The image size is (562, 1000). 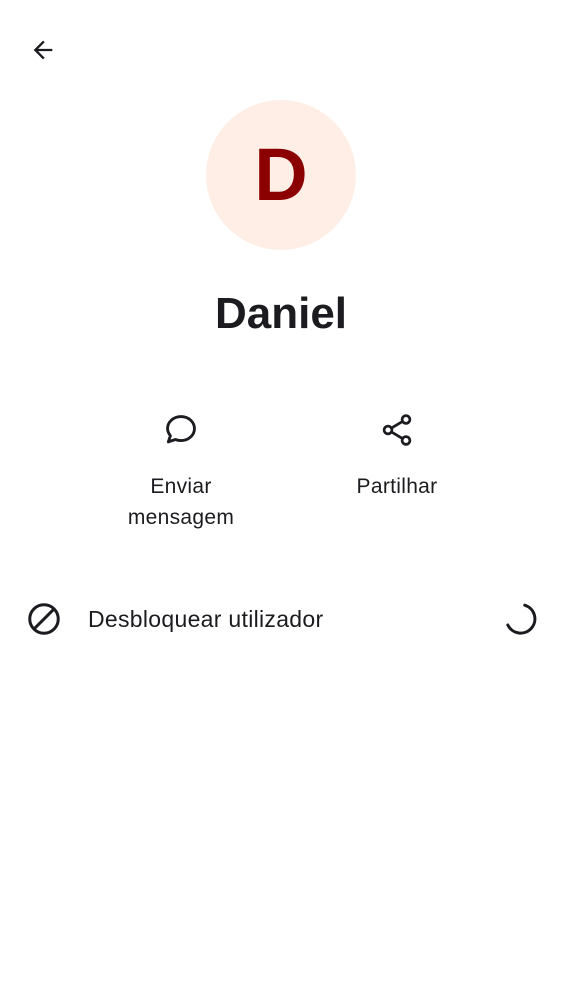 What do you see at coordinates (206, 619) in the screenshot?
I see `unblock-user-label: Desbloquear utilizador` at bounding box center [206, 619].